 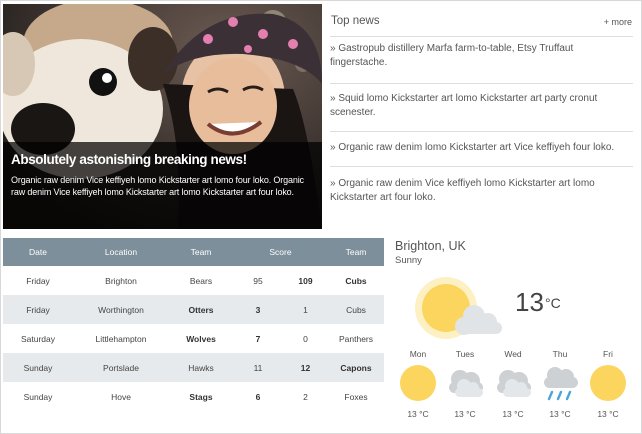 I want to click on location-cell: Portslade, so click(x=121, y=367).